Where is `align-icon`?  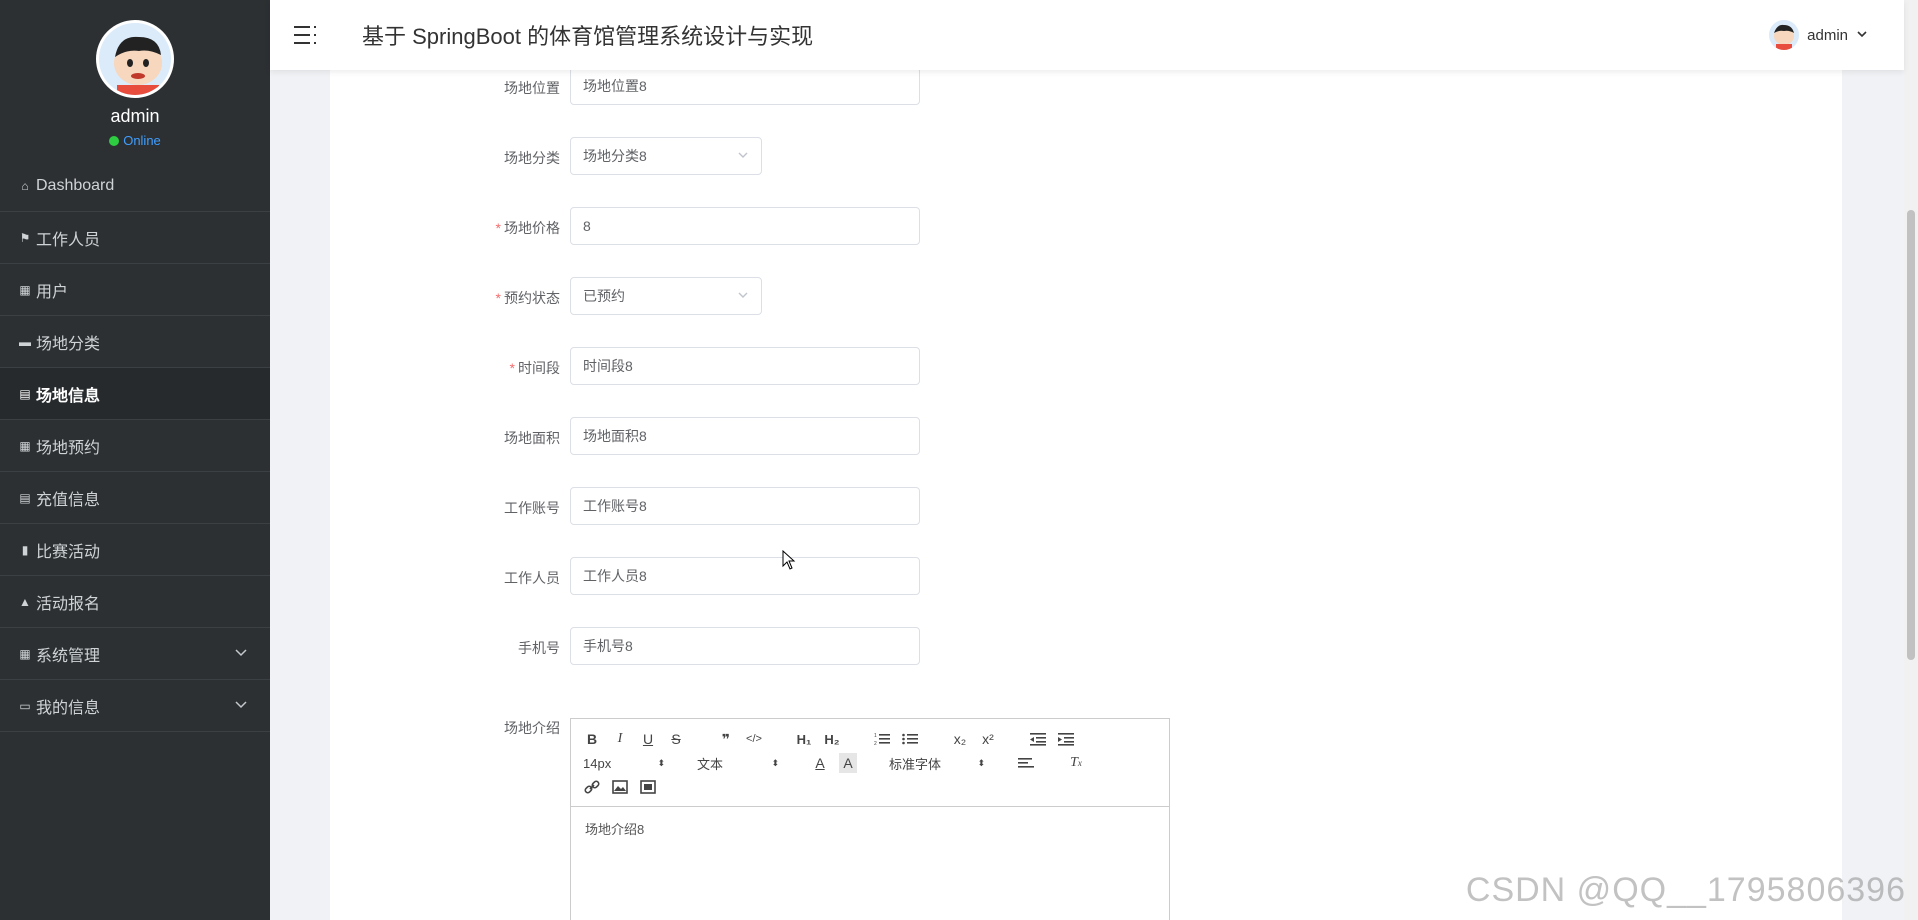
align-icon is located at coordinates (1026, 763).